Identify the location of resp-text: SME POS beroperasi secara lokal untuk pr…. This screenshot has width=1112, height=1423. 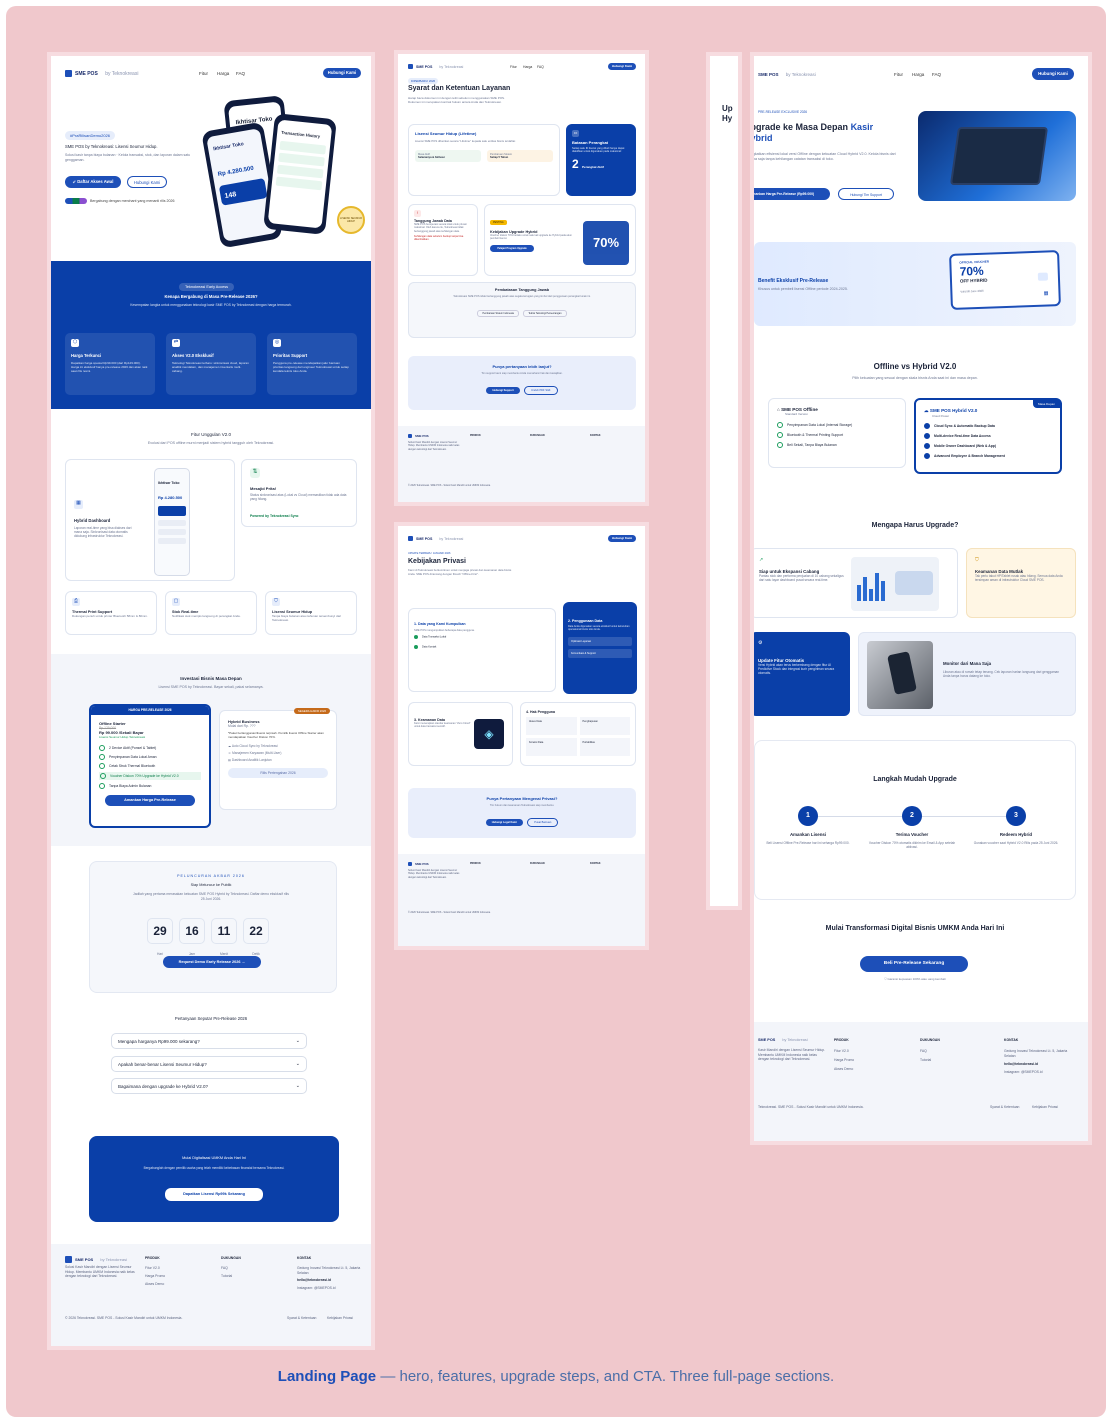
(440, 228).